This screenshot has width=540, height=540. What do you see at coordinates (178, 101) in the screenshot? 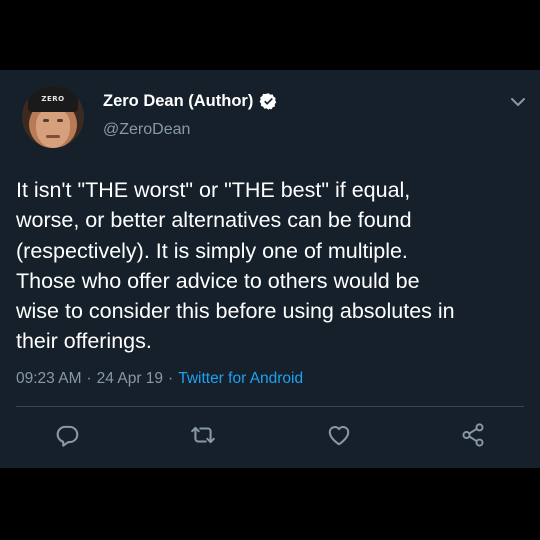
I see `author-display-name: Zero Dean (Author)` at bounding box center [178, 101].